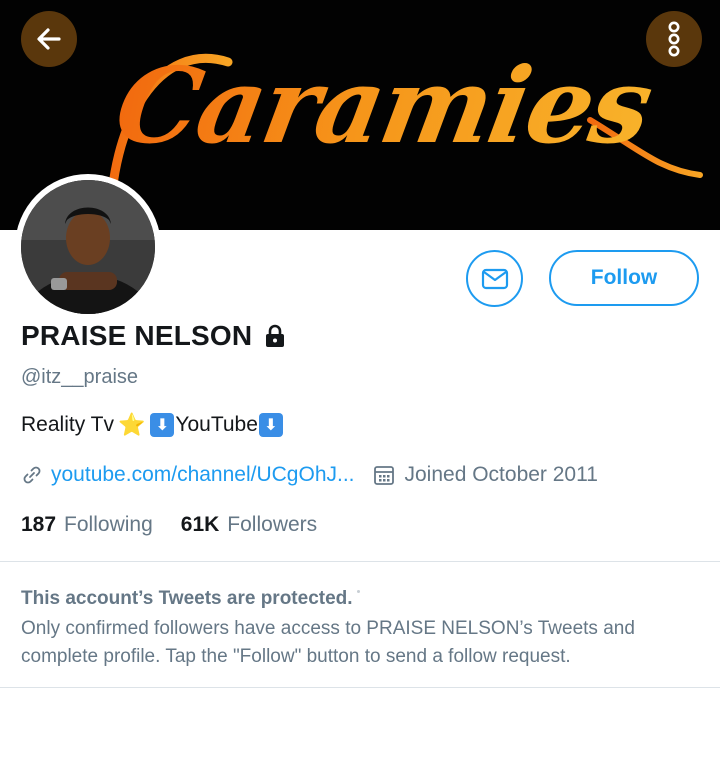  Describe the element at coordinates (169, 525) in the screenshot. I see `follow-stats: 187 Following 61K Followers` at that location.